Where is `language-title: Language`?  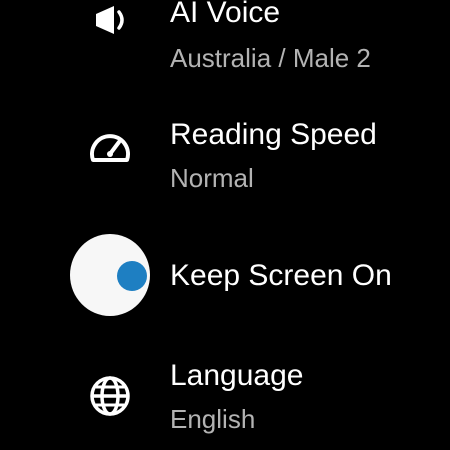
language-title: Language is located at coordinates (237, 375).